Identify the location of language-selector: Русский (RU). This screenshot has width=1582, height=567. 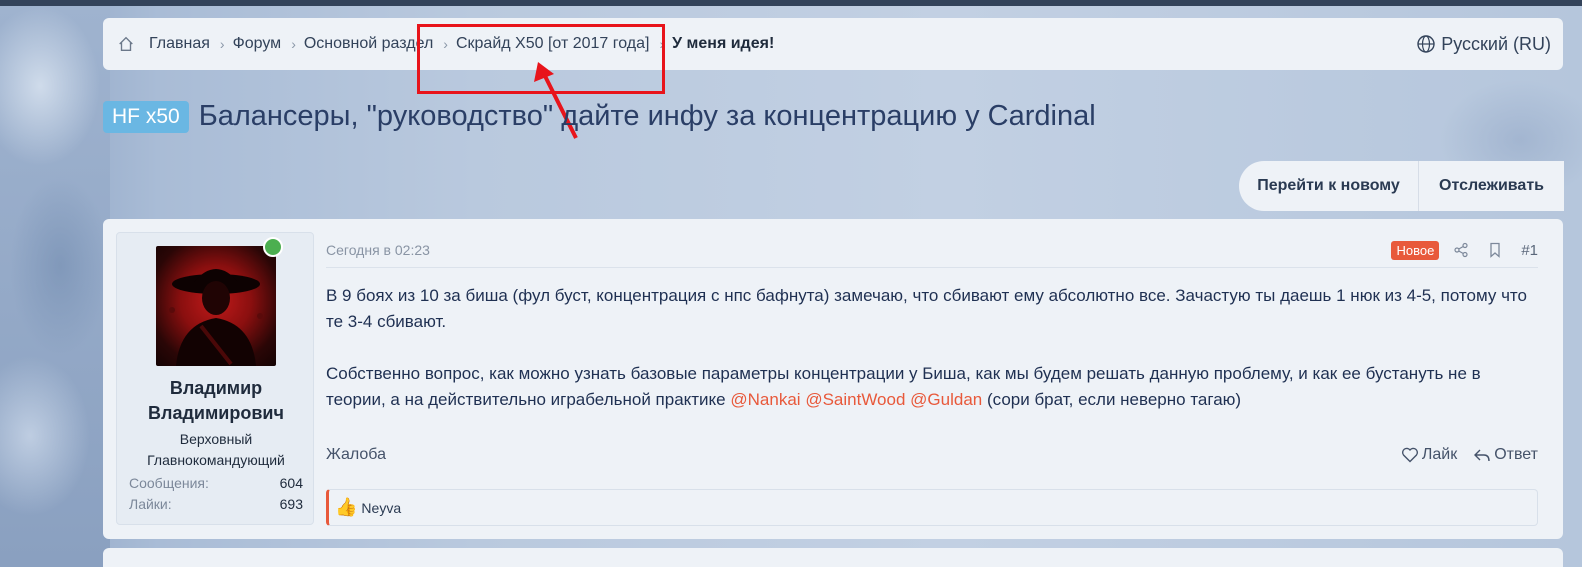
(1483, 44).